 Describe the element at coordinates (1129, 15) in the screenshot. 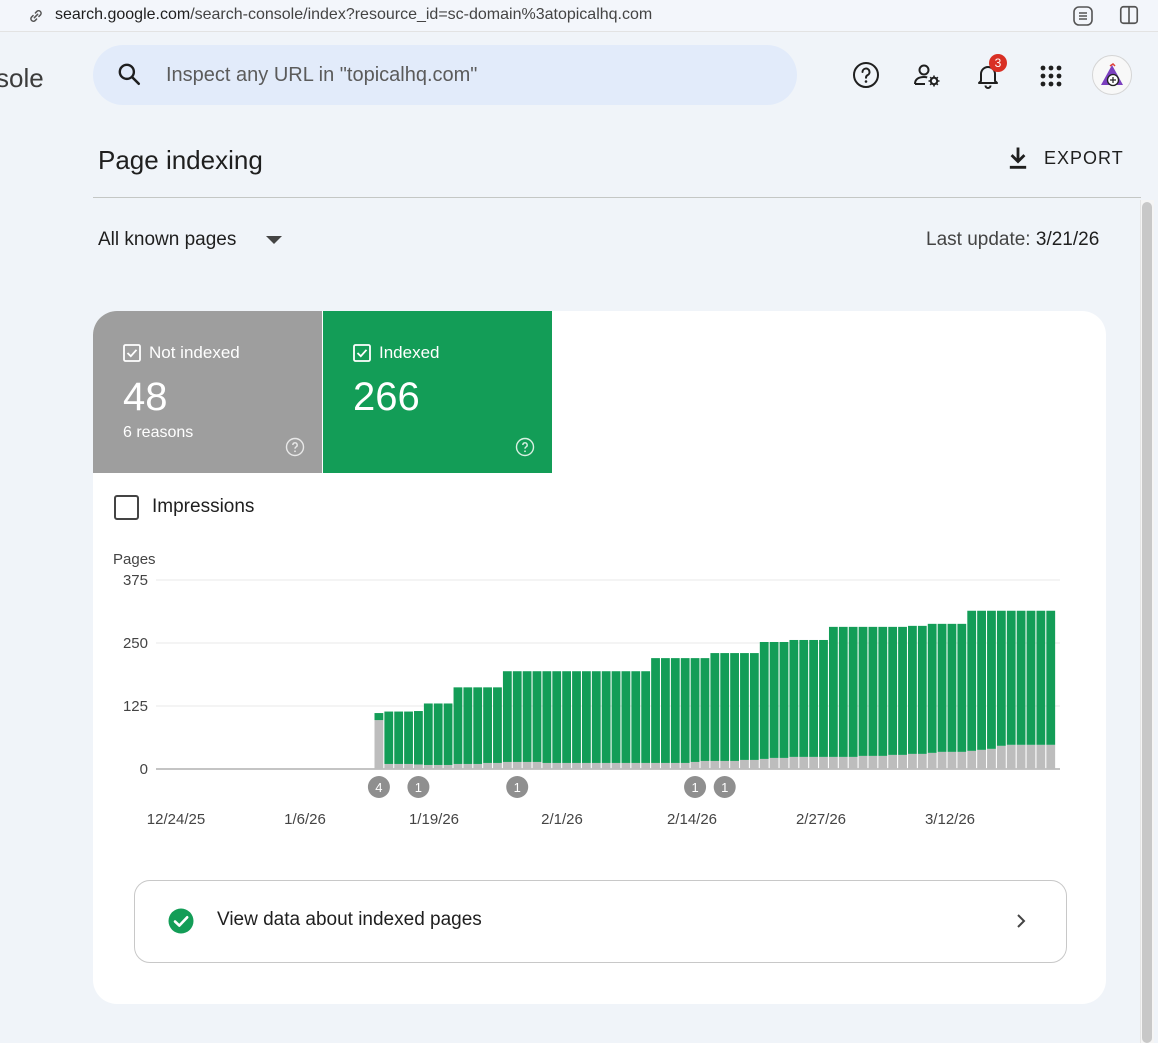

I see `sidebar-icon` at that location.